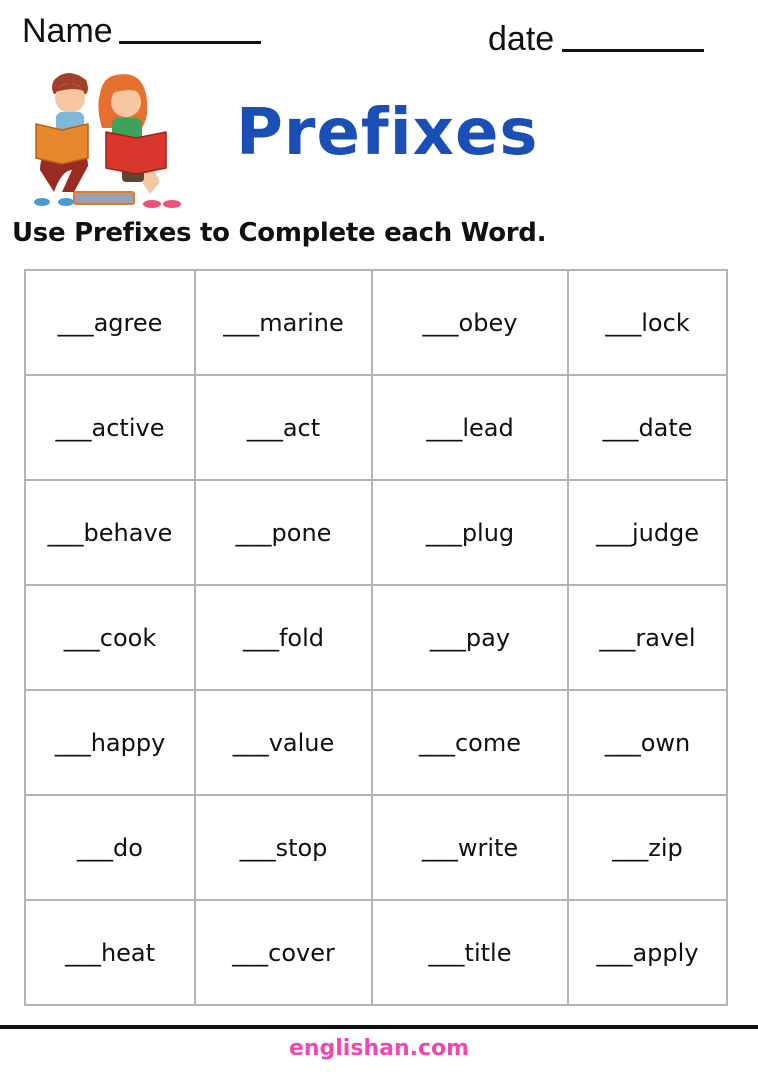 The image size is (758, 1072). I want to click on footer-site-link: englishan.com, so click(379, 1048).